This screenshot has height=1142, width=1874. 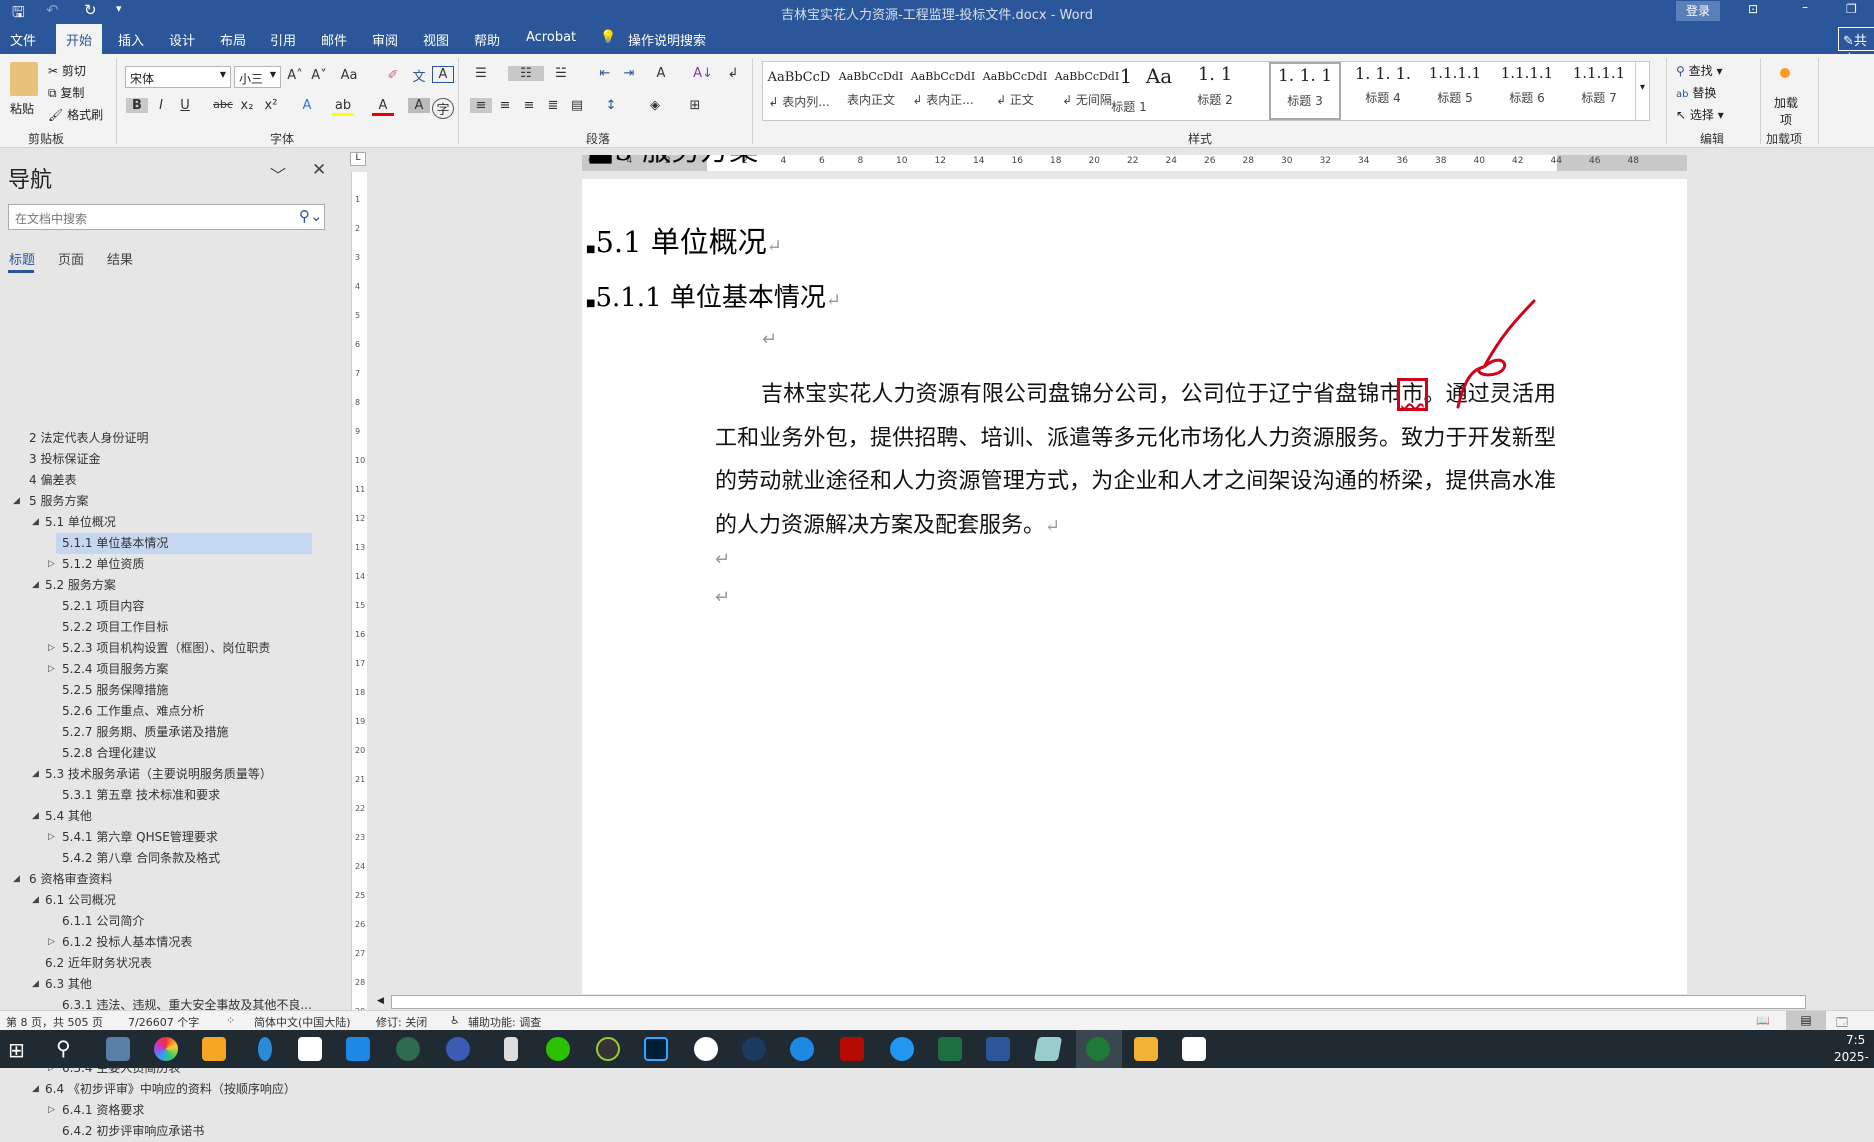 I want to click on line-spacing-icon: ↕, so click(x=611, y=105).